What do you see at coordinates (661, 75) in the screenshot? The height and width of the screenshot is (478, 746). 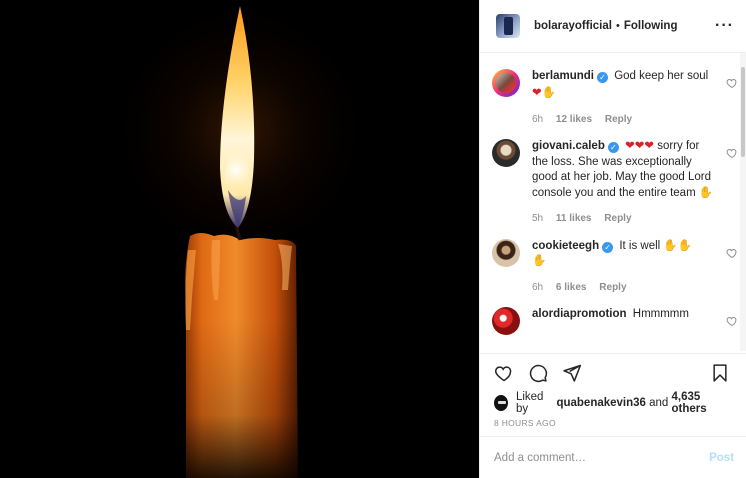 I see `comment-text: God keep her soul` at bounding box center [661, 75].